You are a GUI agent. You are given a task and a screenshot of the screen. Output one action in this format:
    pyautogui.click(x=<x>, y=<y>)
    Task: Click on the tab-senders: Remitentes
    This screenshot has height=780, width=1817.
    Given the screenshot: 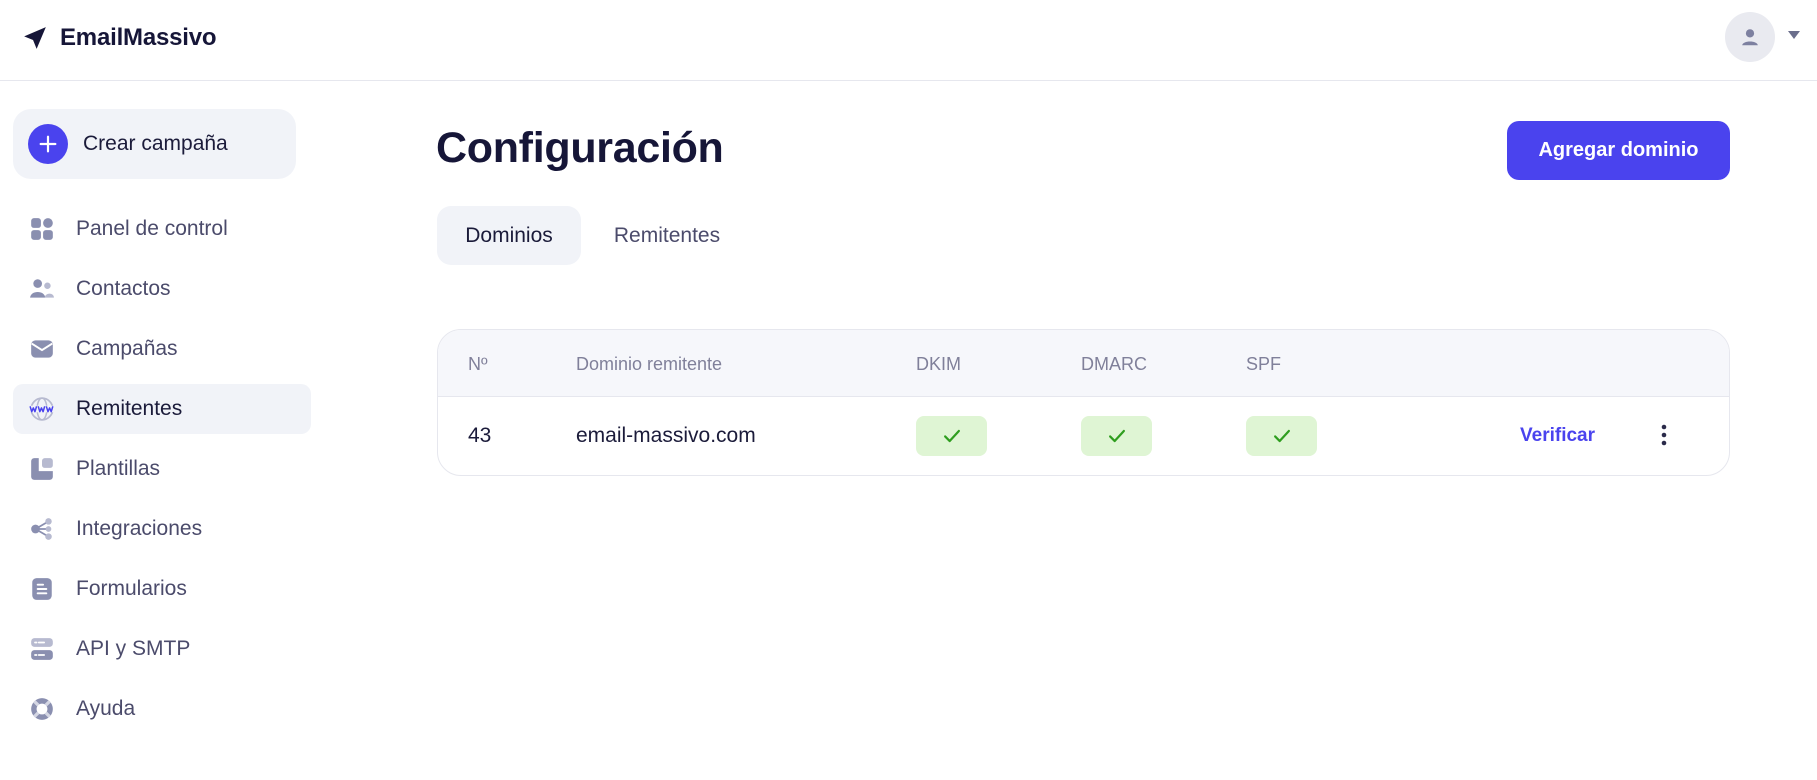 What is the action you would take?
    pyautogui.click(x=667, y=235)
    